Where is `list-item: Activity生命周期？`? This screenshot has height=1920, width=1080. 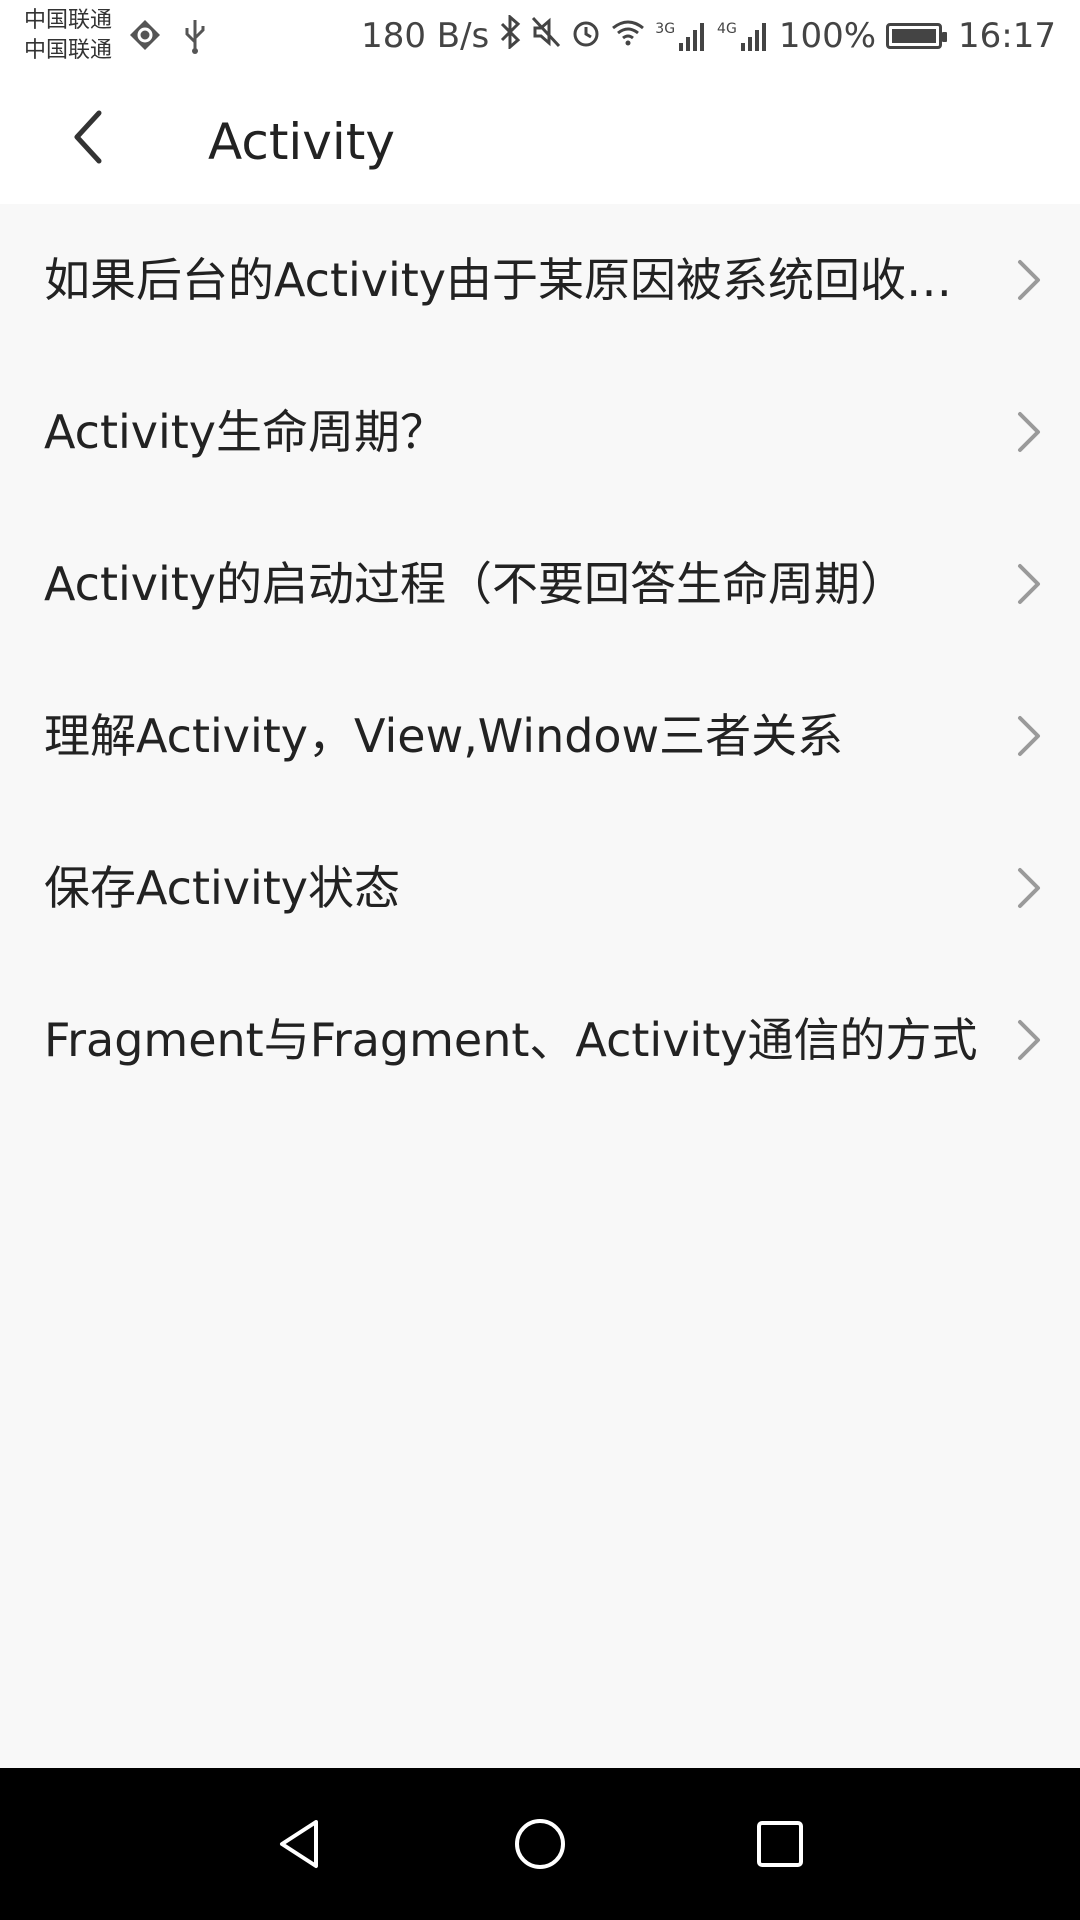 list-item: Activity生命周期？ is located at coordinates (540, 432).